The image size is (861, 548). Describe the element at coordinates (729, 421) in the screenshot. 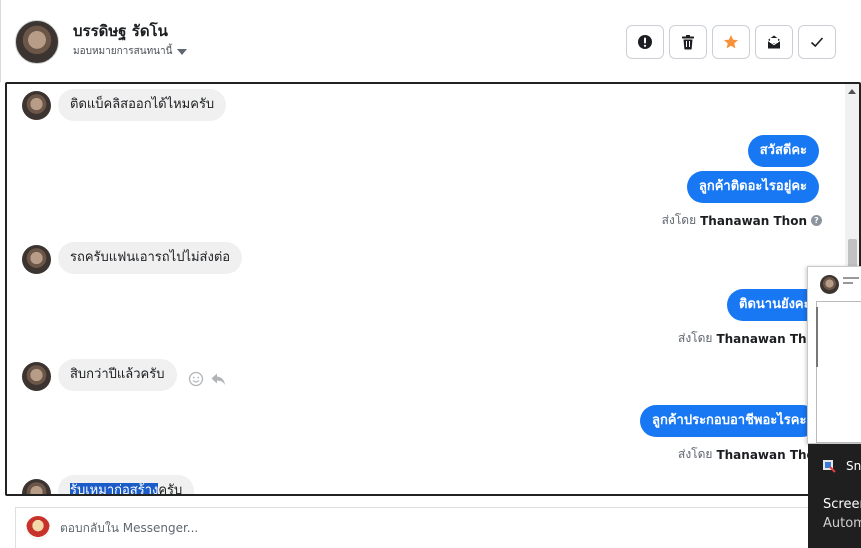

I see `outgoing-message: ลูกค้าประกอบอาชีพอะไรคะ` at that location.